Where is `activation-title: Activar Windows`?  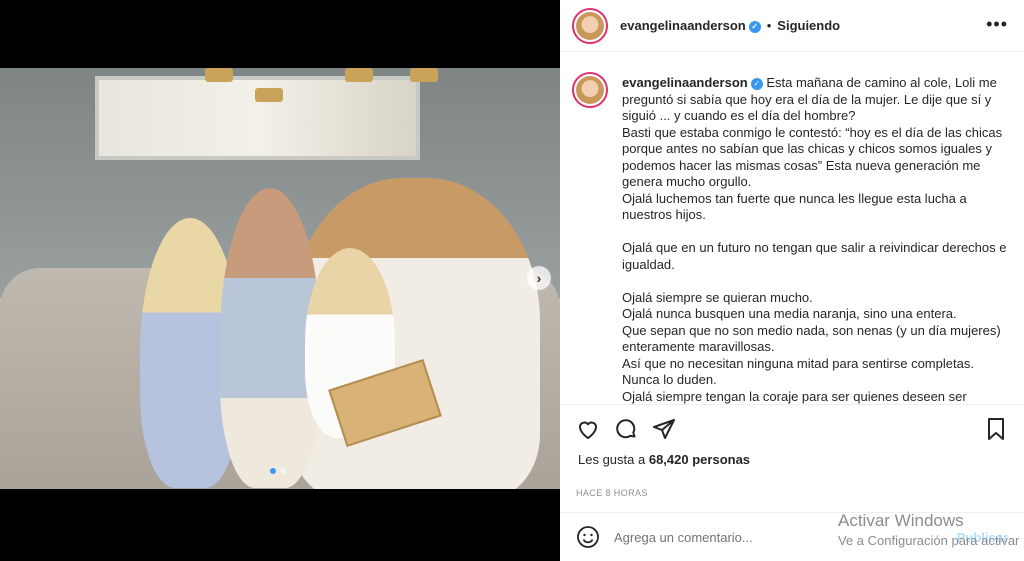 activation-title: Activar Windows is located at coordinates (901, 520).